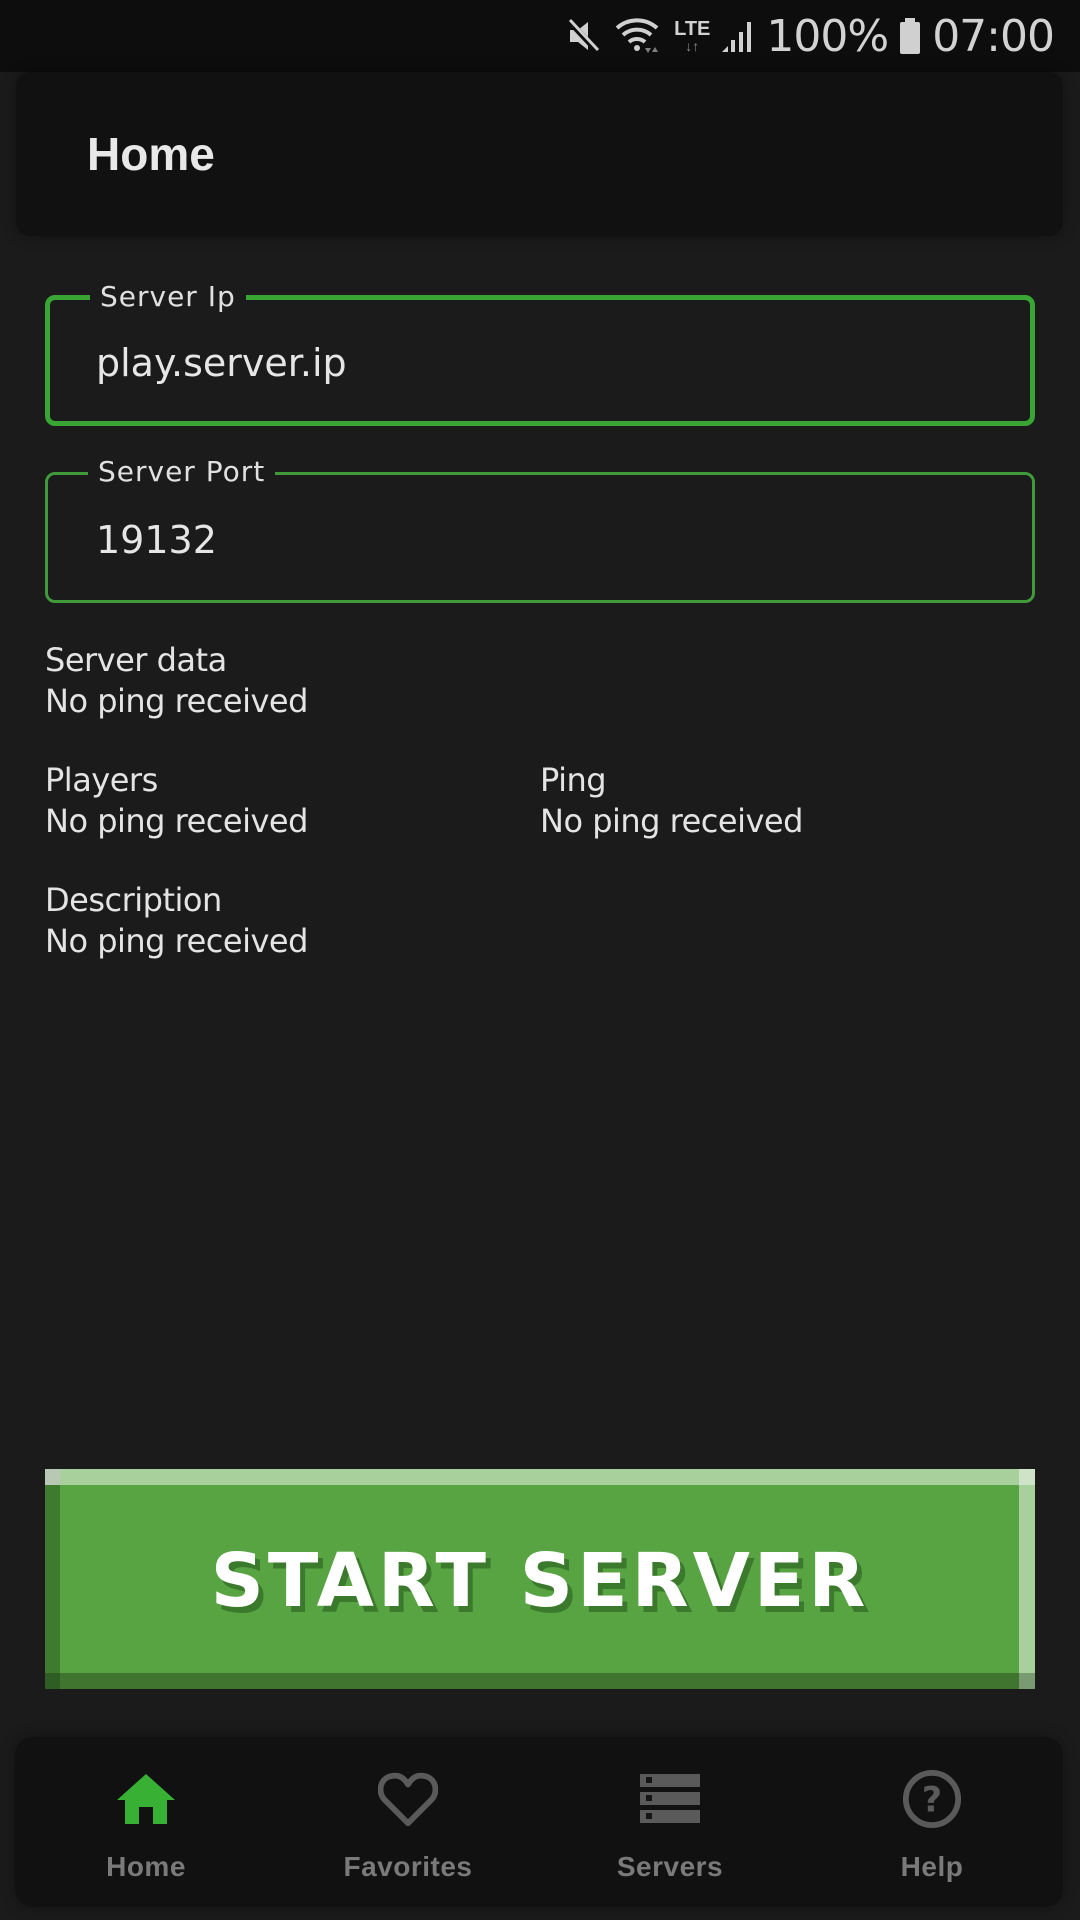 The height and width of the screenshot is (1920, 1080). What do you see at coordinates (738, 36) in the screenshot?
I see `signal-icon` at bounding box center [738, 36].